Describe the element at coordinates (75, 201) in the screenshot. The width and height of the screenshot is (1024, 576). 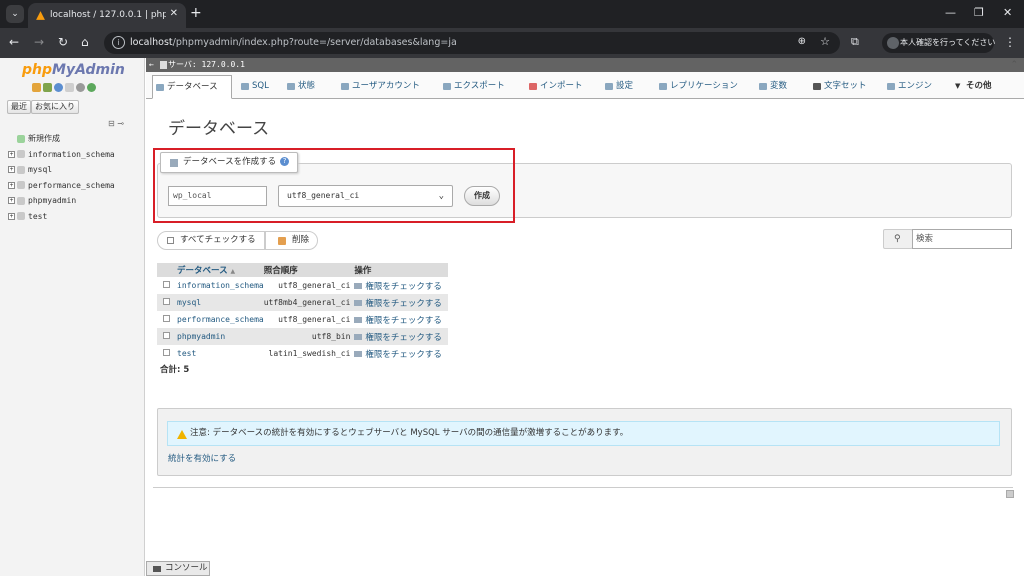
I see `tree-item-db: + phpmyadmin` at that location.